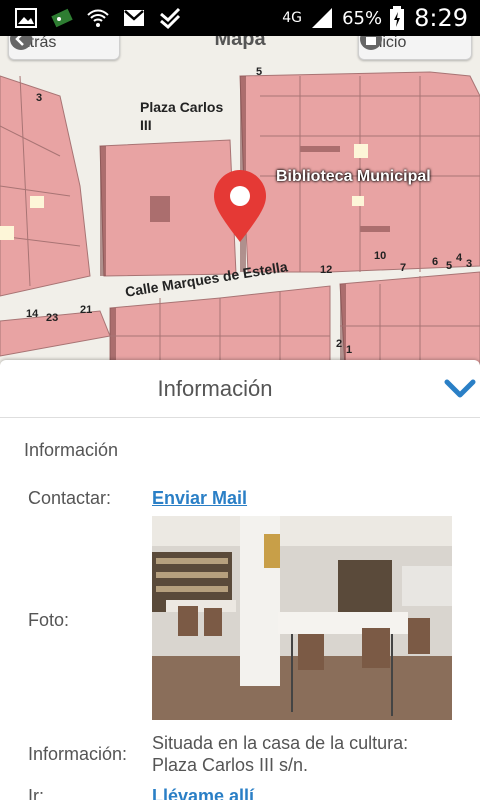 Image resolution: width=480 pixels, height=800 pixels. What do you see at coordinates (240, 50) in the screenshot?
I see `map-header: Atrás Mapa Inicio` at bounding box center [240, 50].